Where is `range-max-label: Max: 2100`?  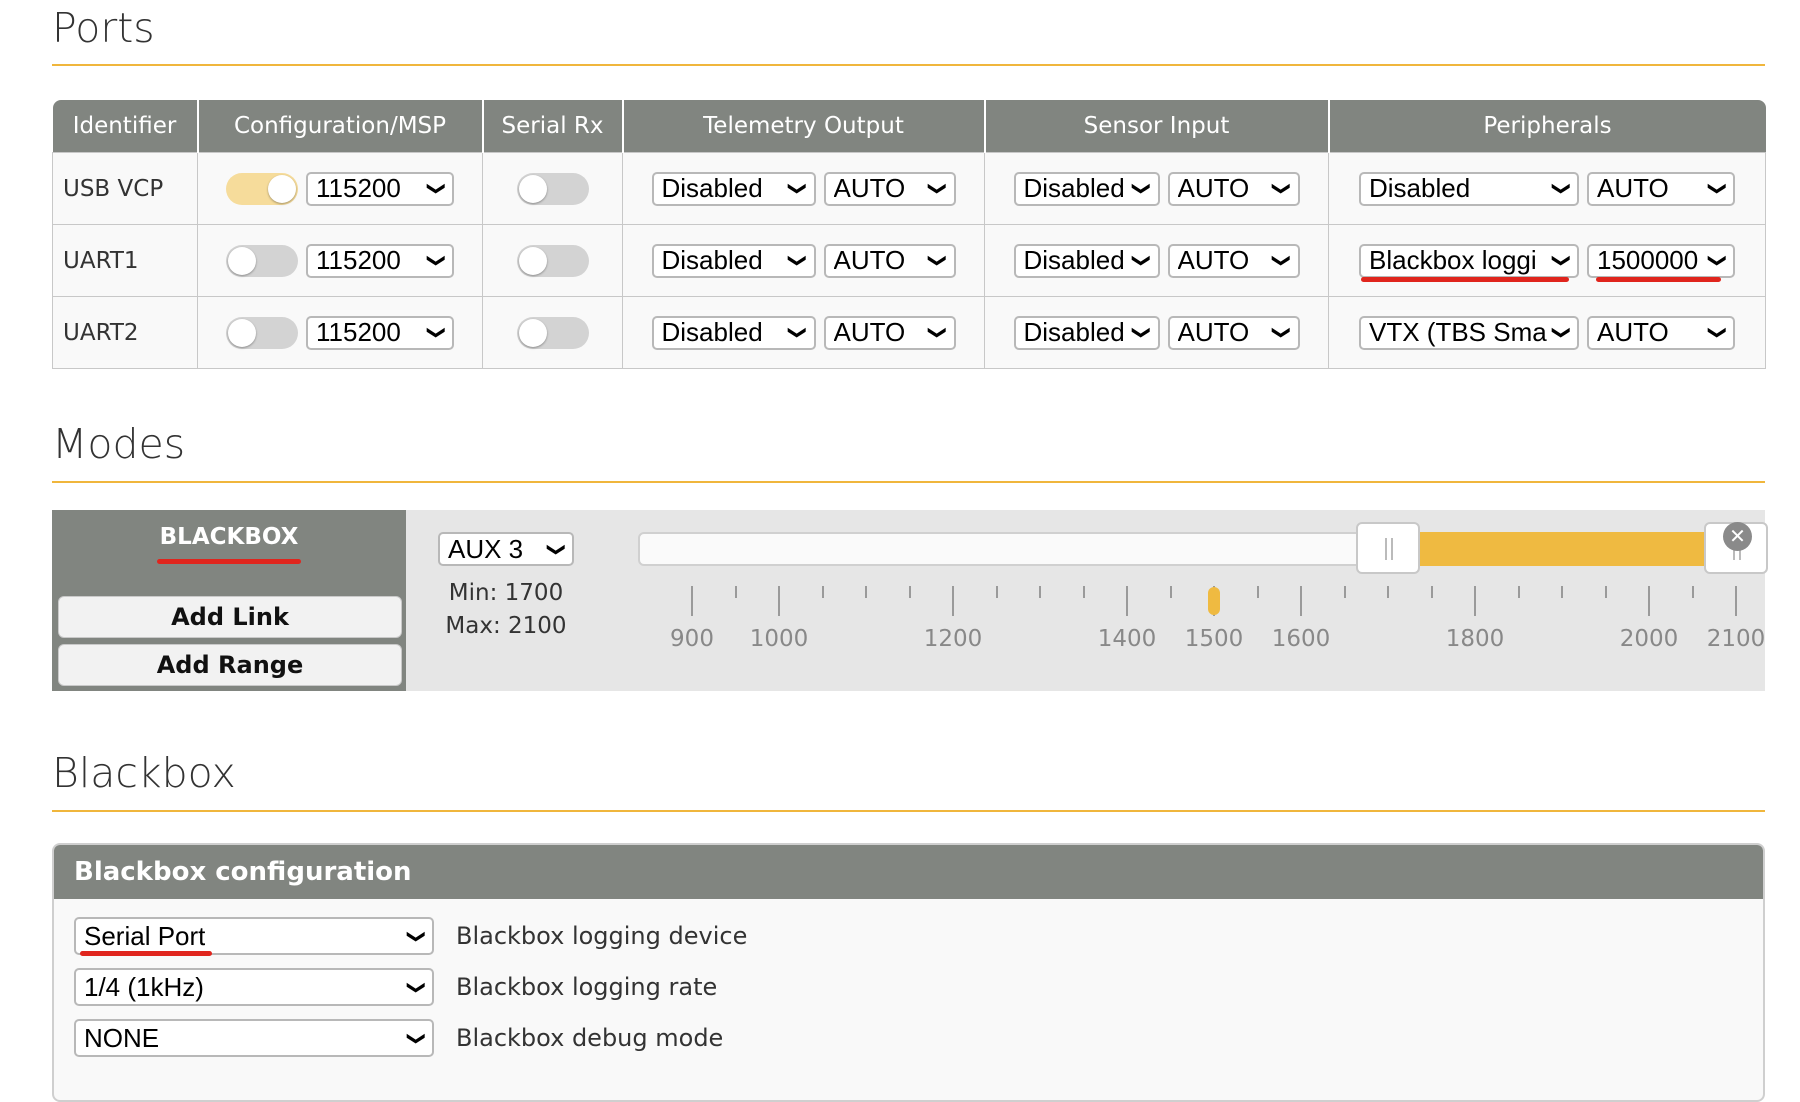 range-max-label: Max: 2100 is located at coordinates (506, 626).